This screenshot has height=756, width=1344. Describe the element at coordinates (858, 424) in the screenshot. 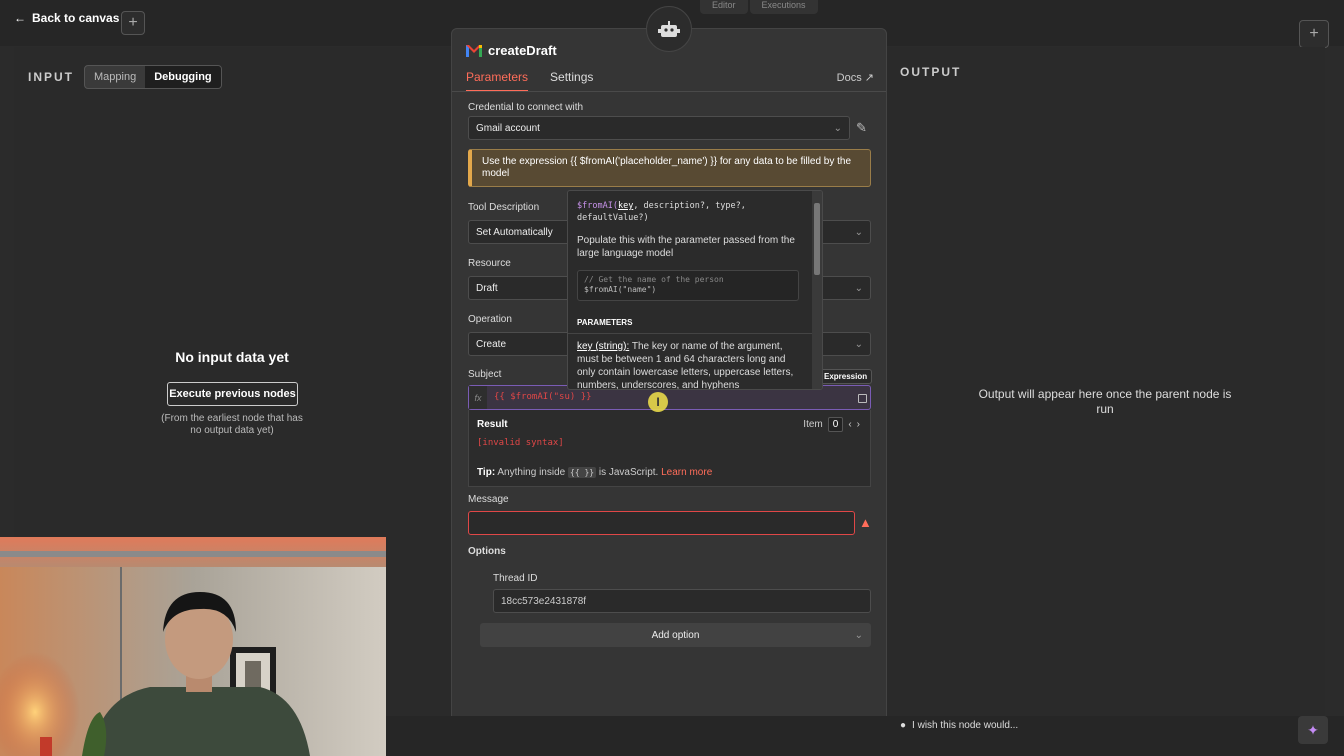

I see `chevron-right-icon: ›` at that location.